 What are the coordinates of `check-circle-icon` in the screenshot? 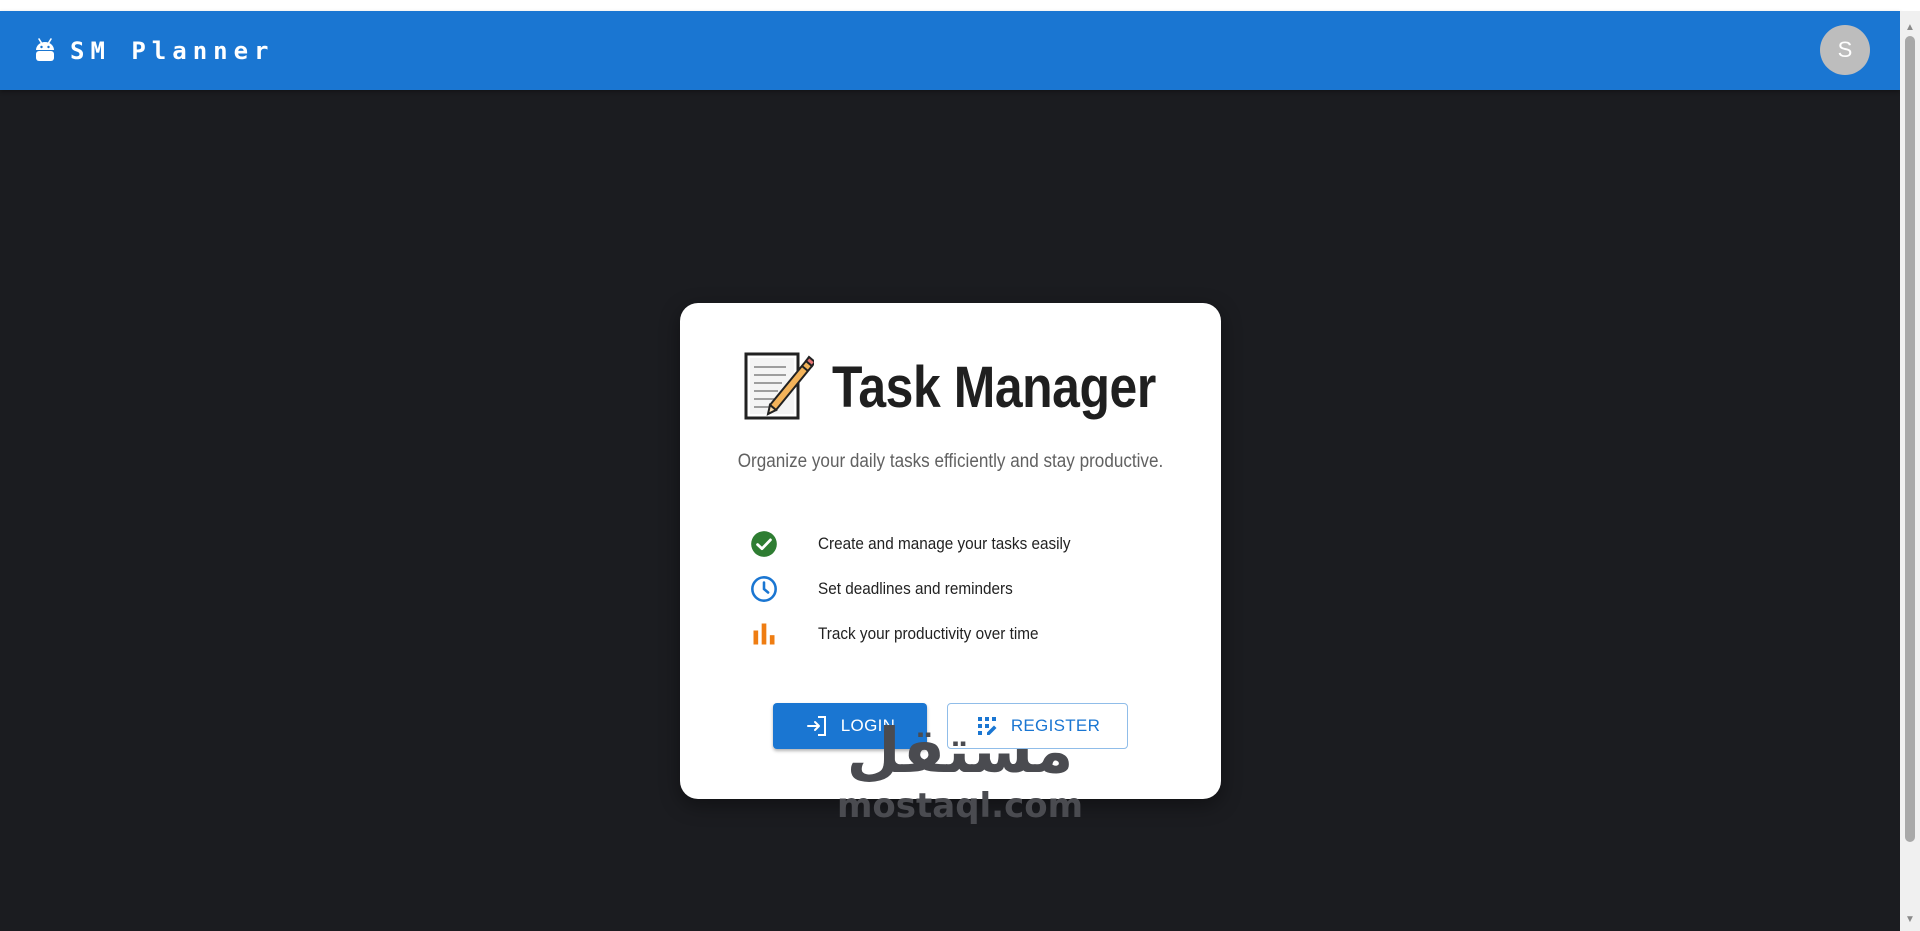 It's located at (764, 543).